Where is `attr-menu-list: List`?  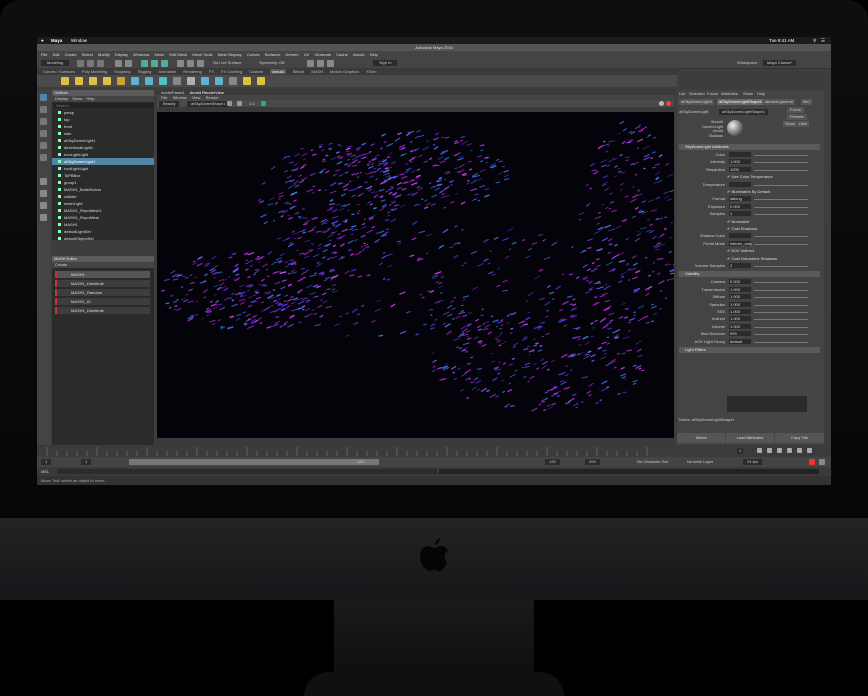
attr-menu-list: List is located at coordinates (682, 94).